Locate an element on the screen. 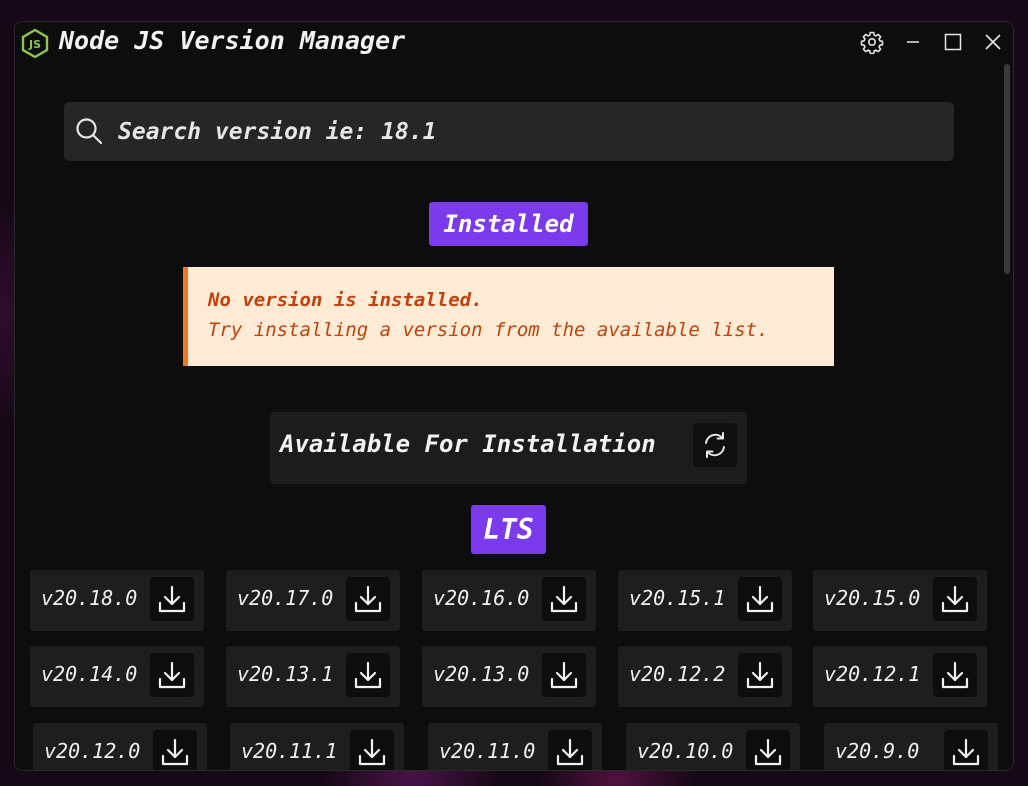 The width and height of the screenshot is (1028, 786). version-label: v20.18.0 is located at coordinates (89, 598).